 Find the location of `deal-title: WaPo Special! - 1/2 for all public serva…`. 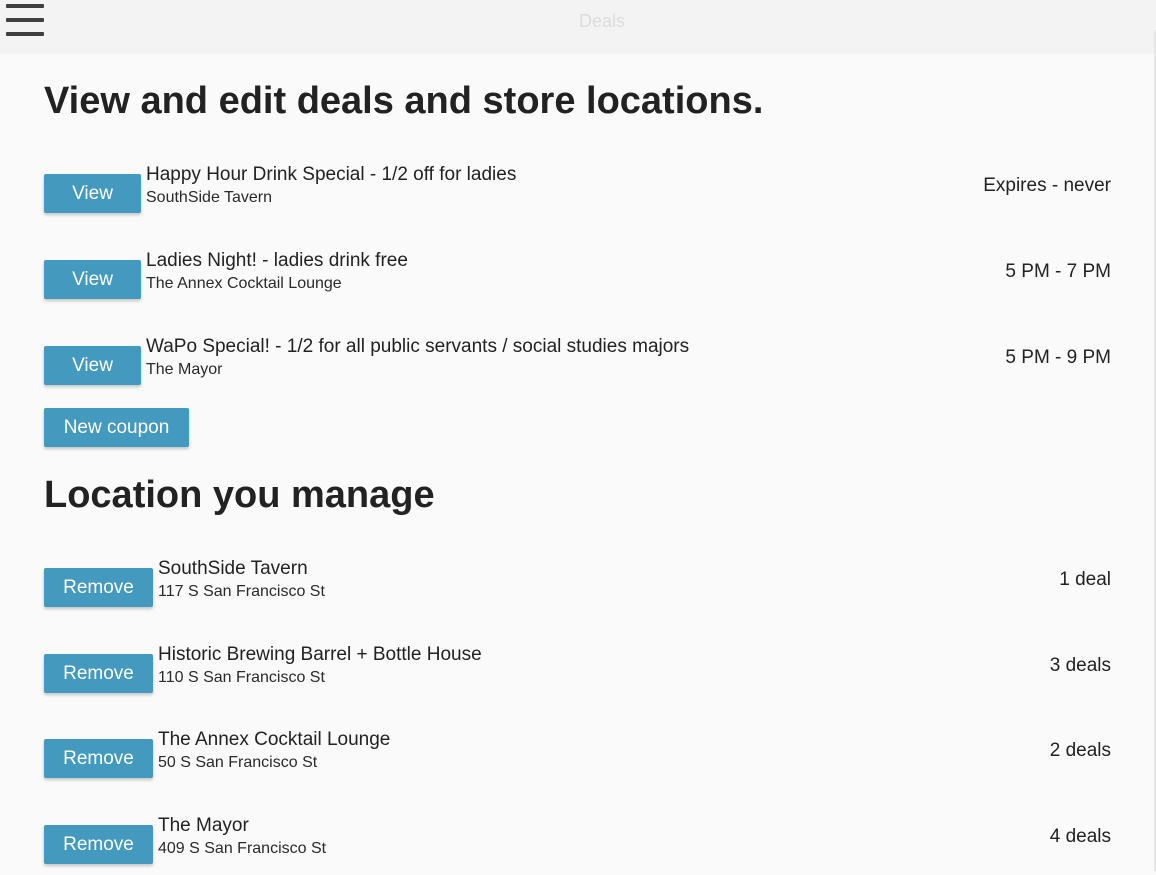

deal-title: WaPo Special! - 1/2 for all public serva… is located at coordinates (418, 346).